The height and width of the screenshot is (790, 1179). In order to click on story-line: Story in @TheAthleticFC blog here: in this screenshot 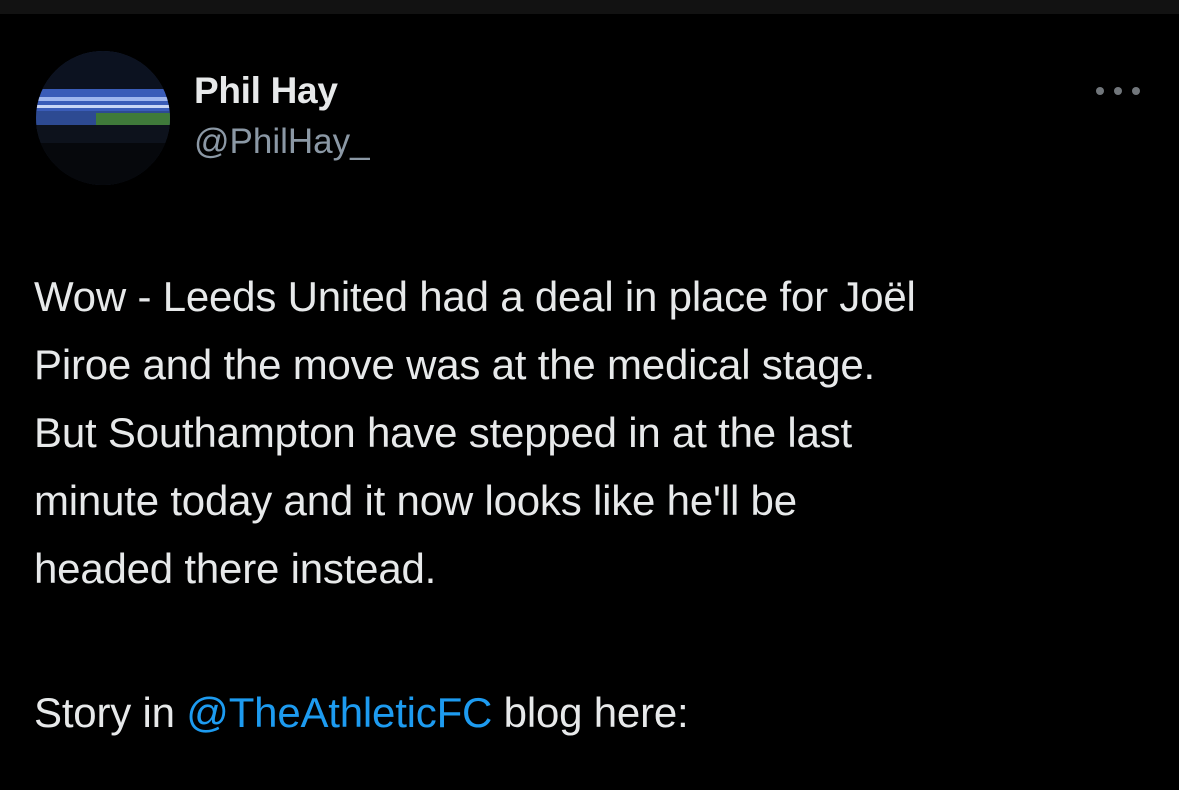, I will do `click(361, 713)`.